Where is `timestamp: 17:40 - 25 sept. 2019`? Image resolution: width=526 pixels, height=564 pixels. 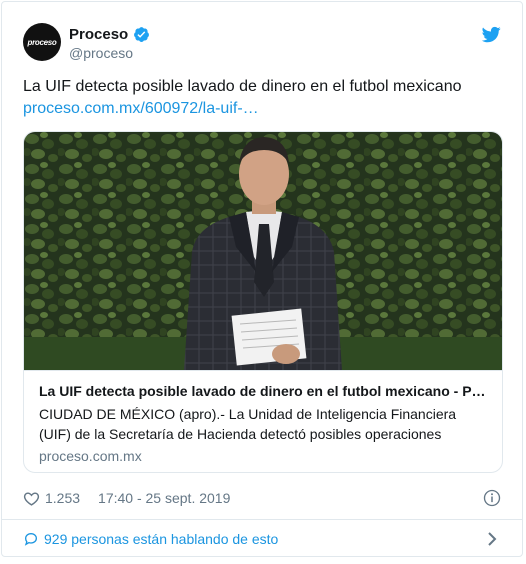 timestamp: 17:40 - 25 sept. 2019 is located at coordinates (164, 498).